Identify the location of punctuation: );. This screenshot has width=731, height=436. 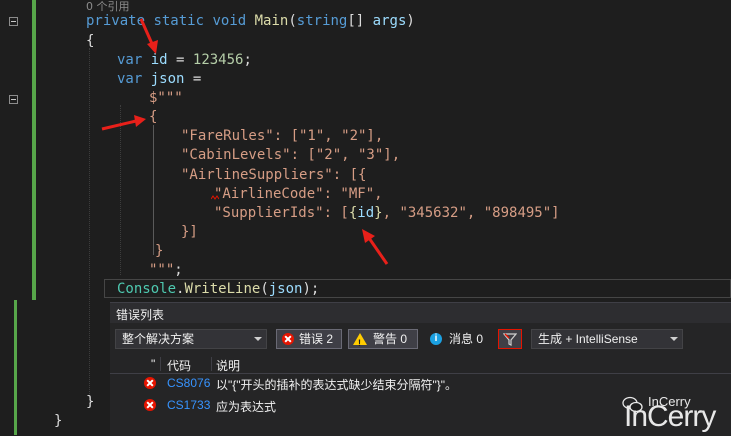
(311, 289).